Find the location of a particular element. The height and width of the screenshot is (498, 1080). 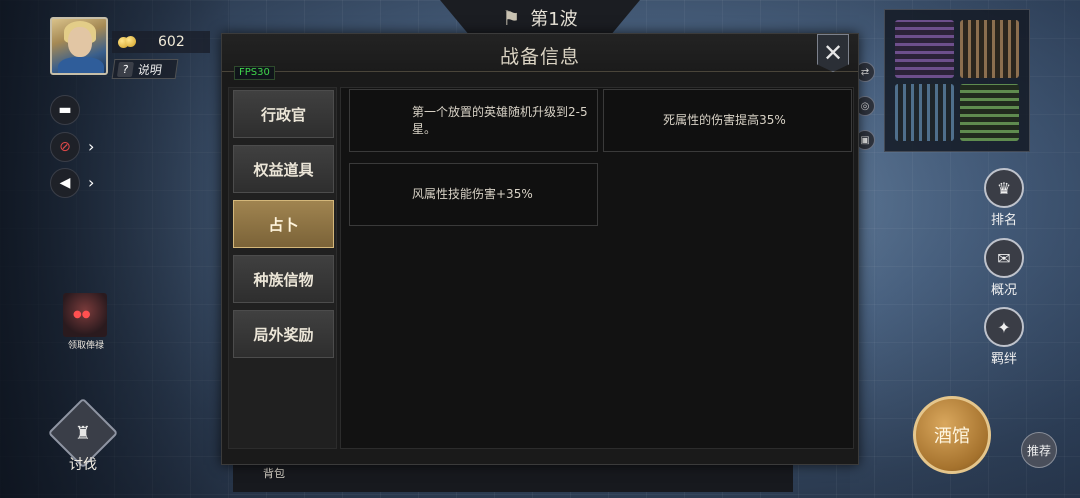

close-icon: ✕ is located at coordinates (833, 53).